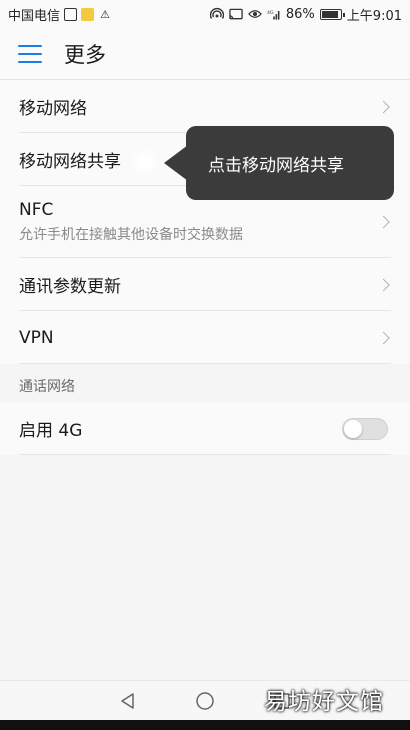 The height and width of the screenshot is (730, 410). Describe the element at coordinates (105, 14) in the screenshot. I see `warning-icon: ⚠` at that location.